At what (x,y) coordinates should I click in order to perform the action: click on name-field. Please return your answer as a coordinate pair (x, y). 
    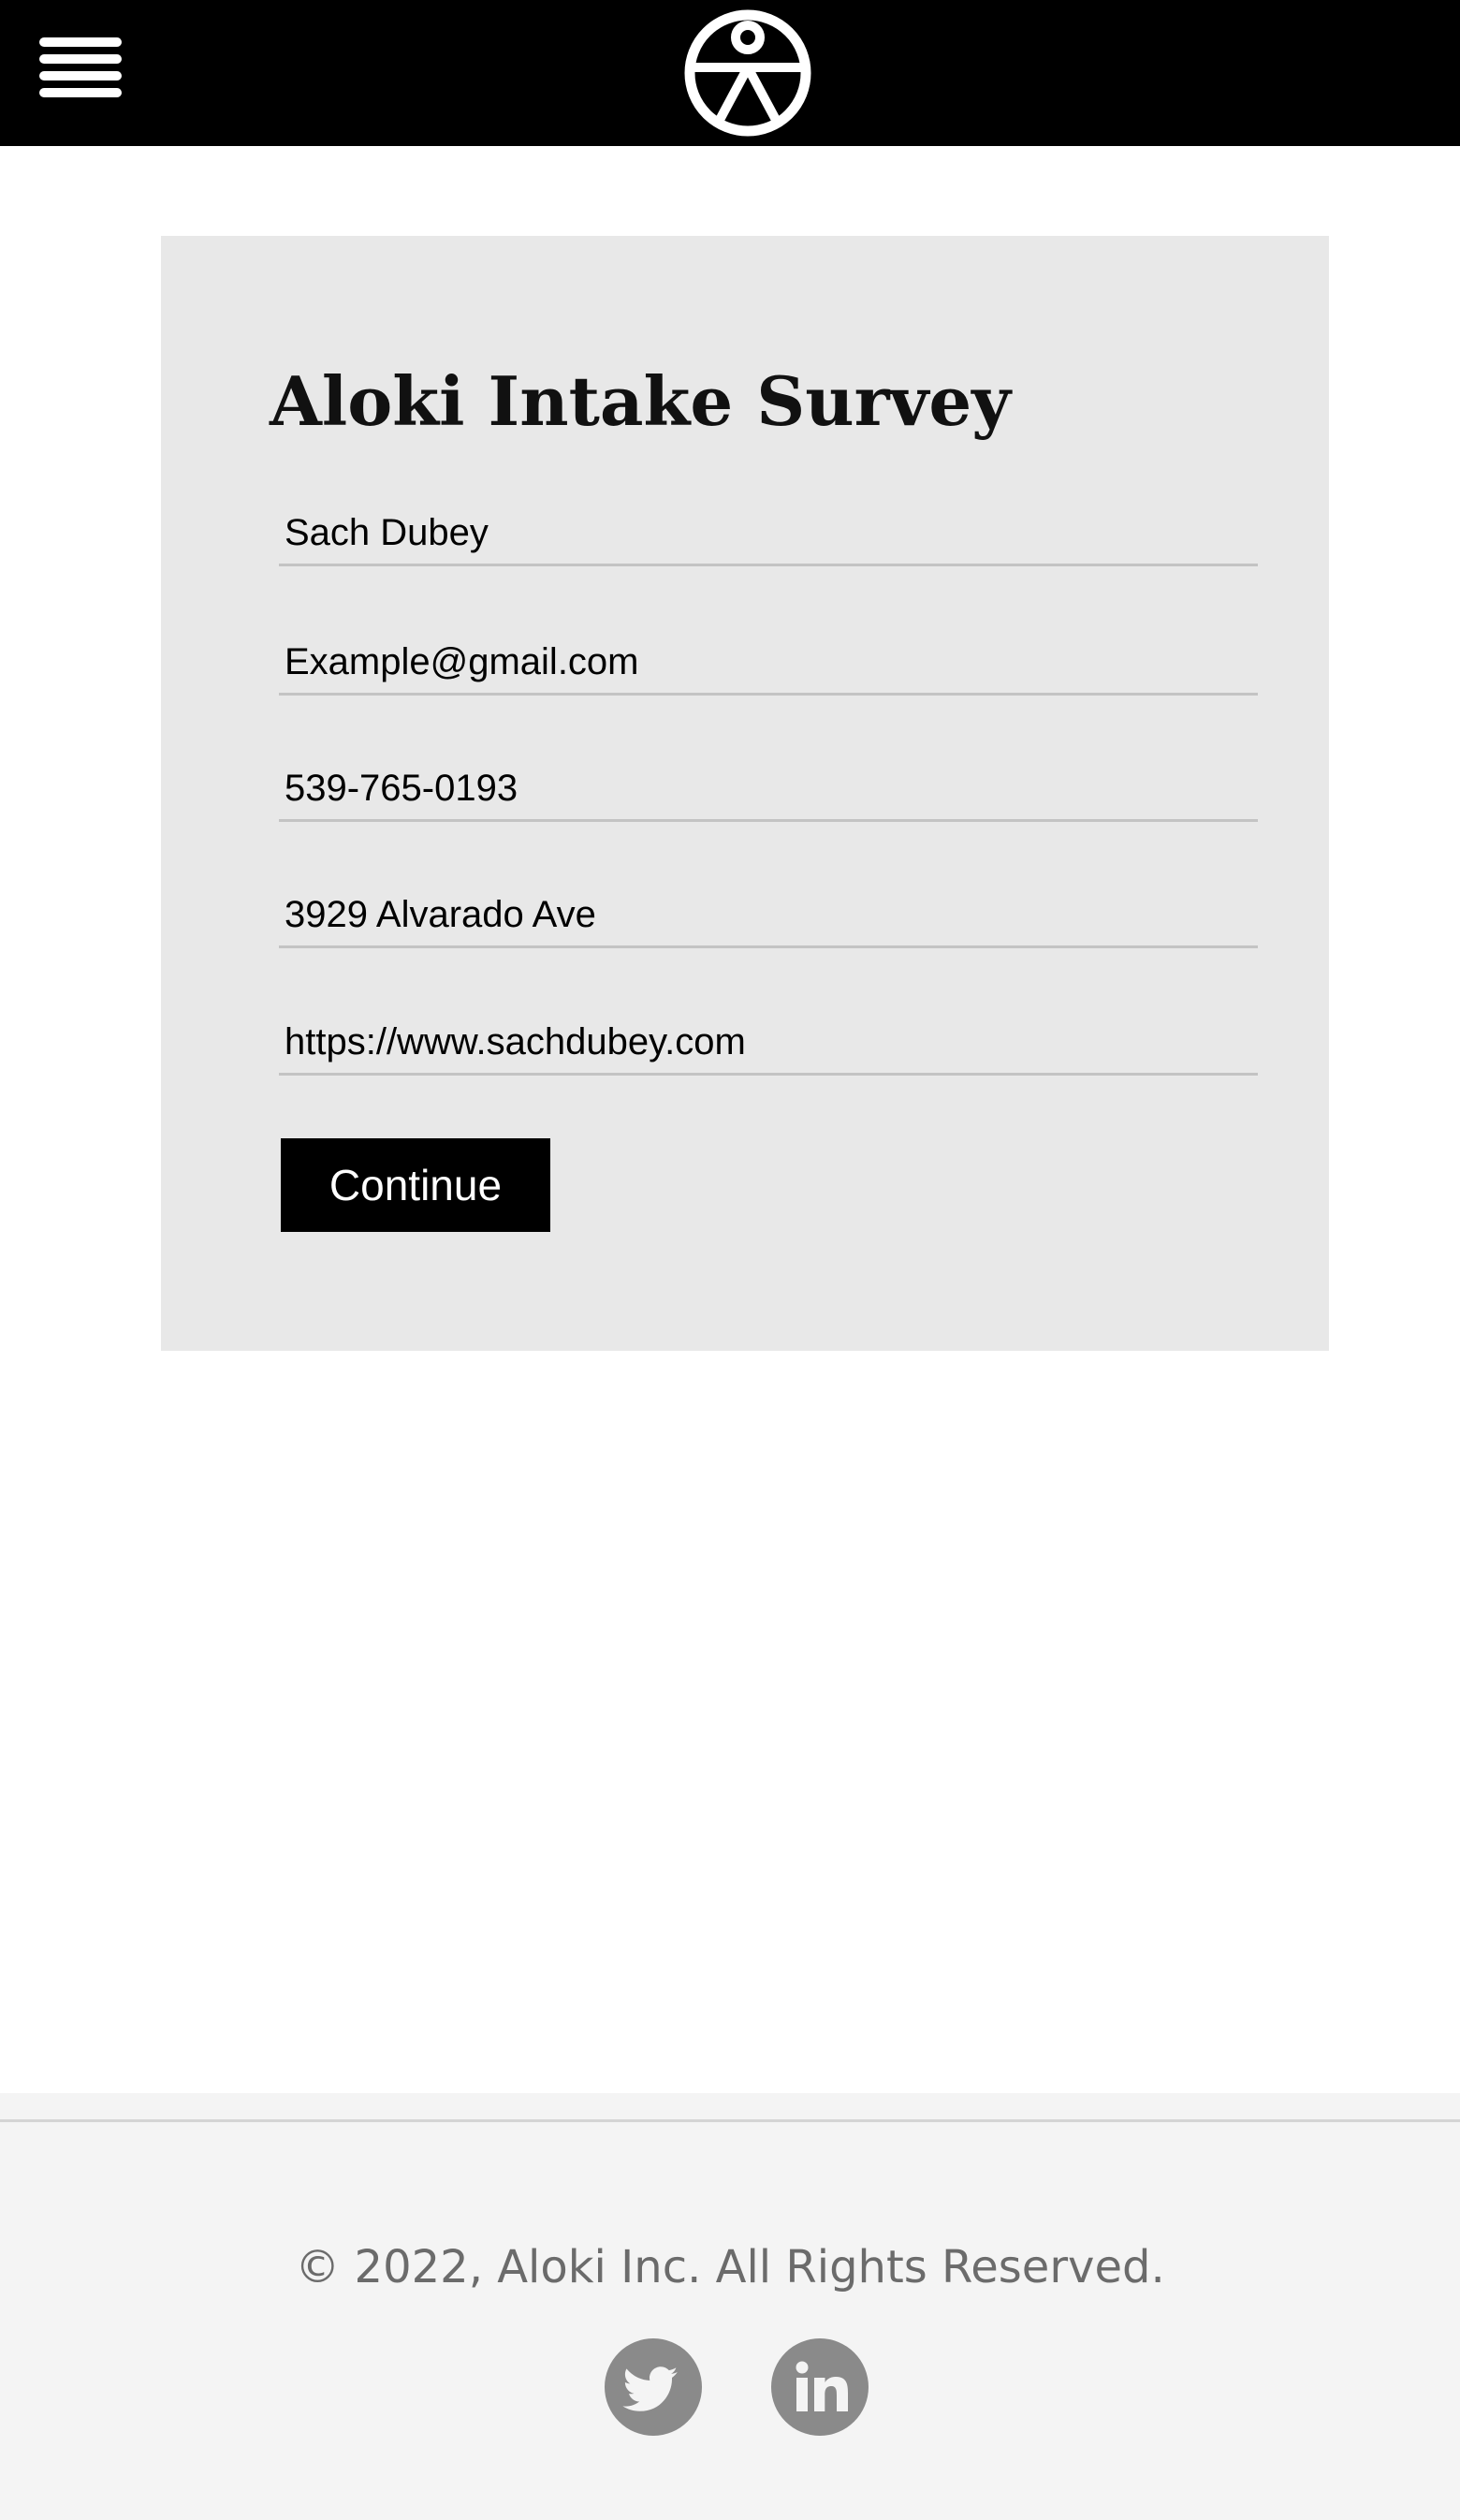
    Looking at the image, I should click on (768, 536).